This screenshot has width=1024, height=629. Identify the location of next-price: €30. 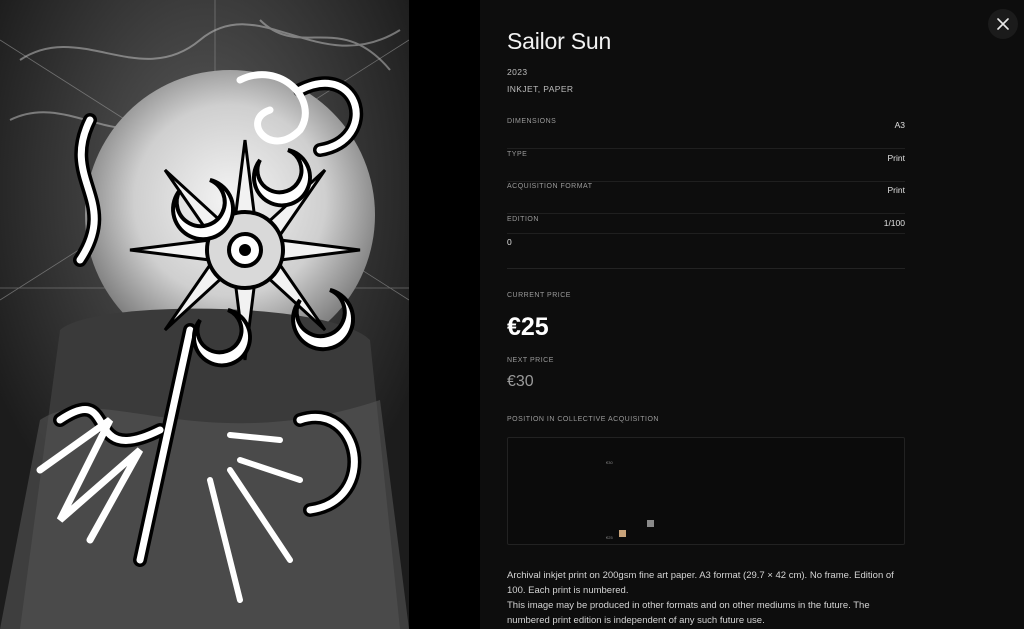
(520, 381).